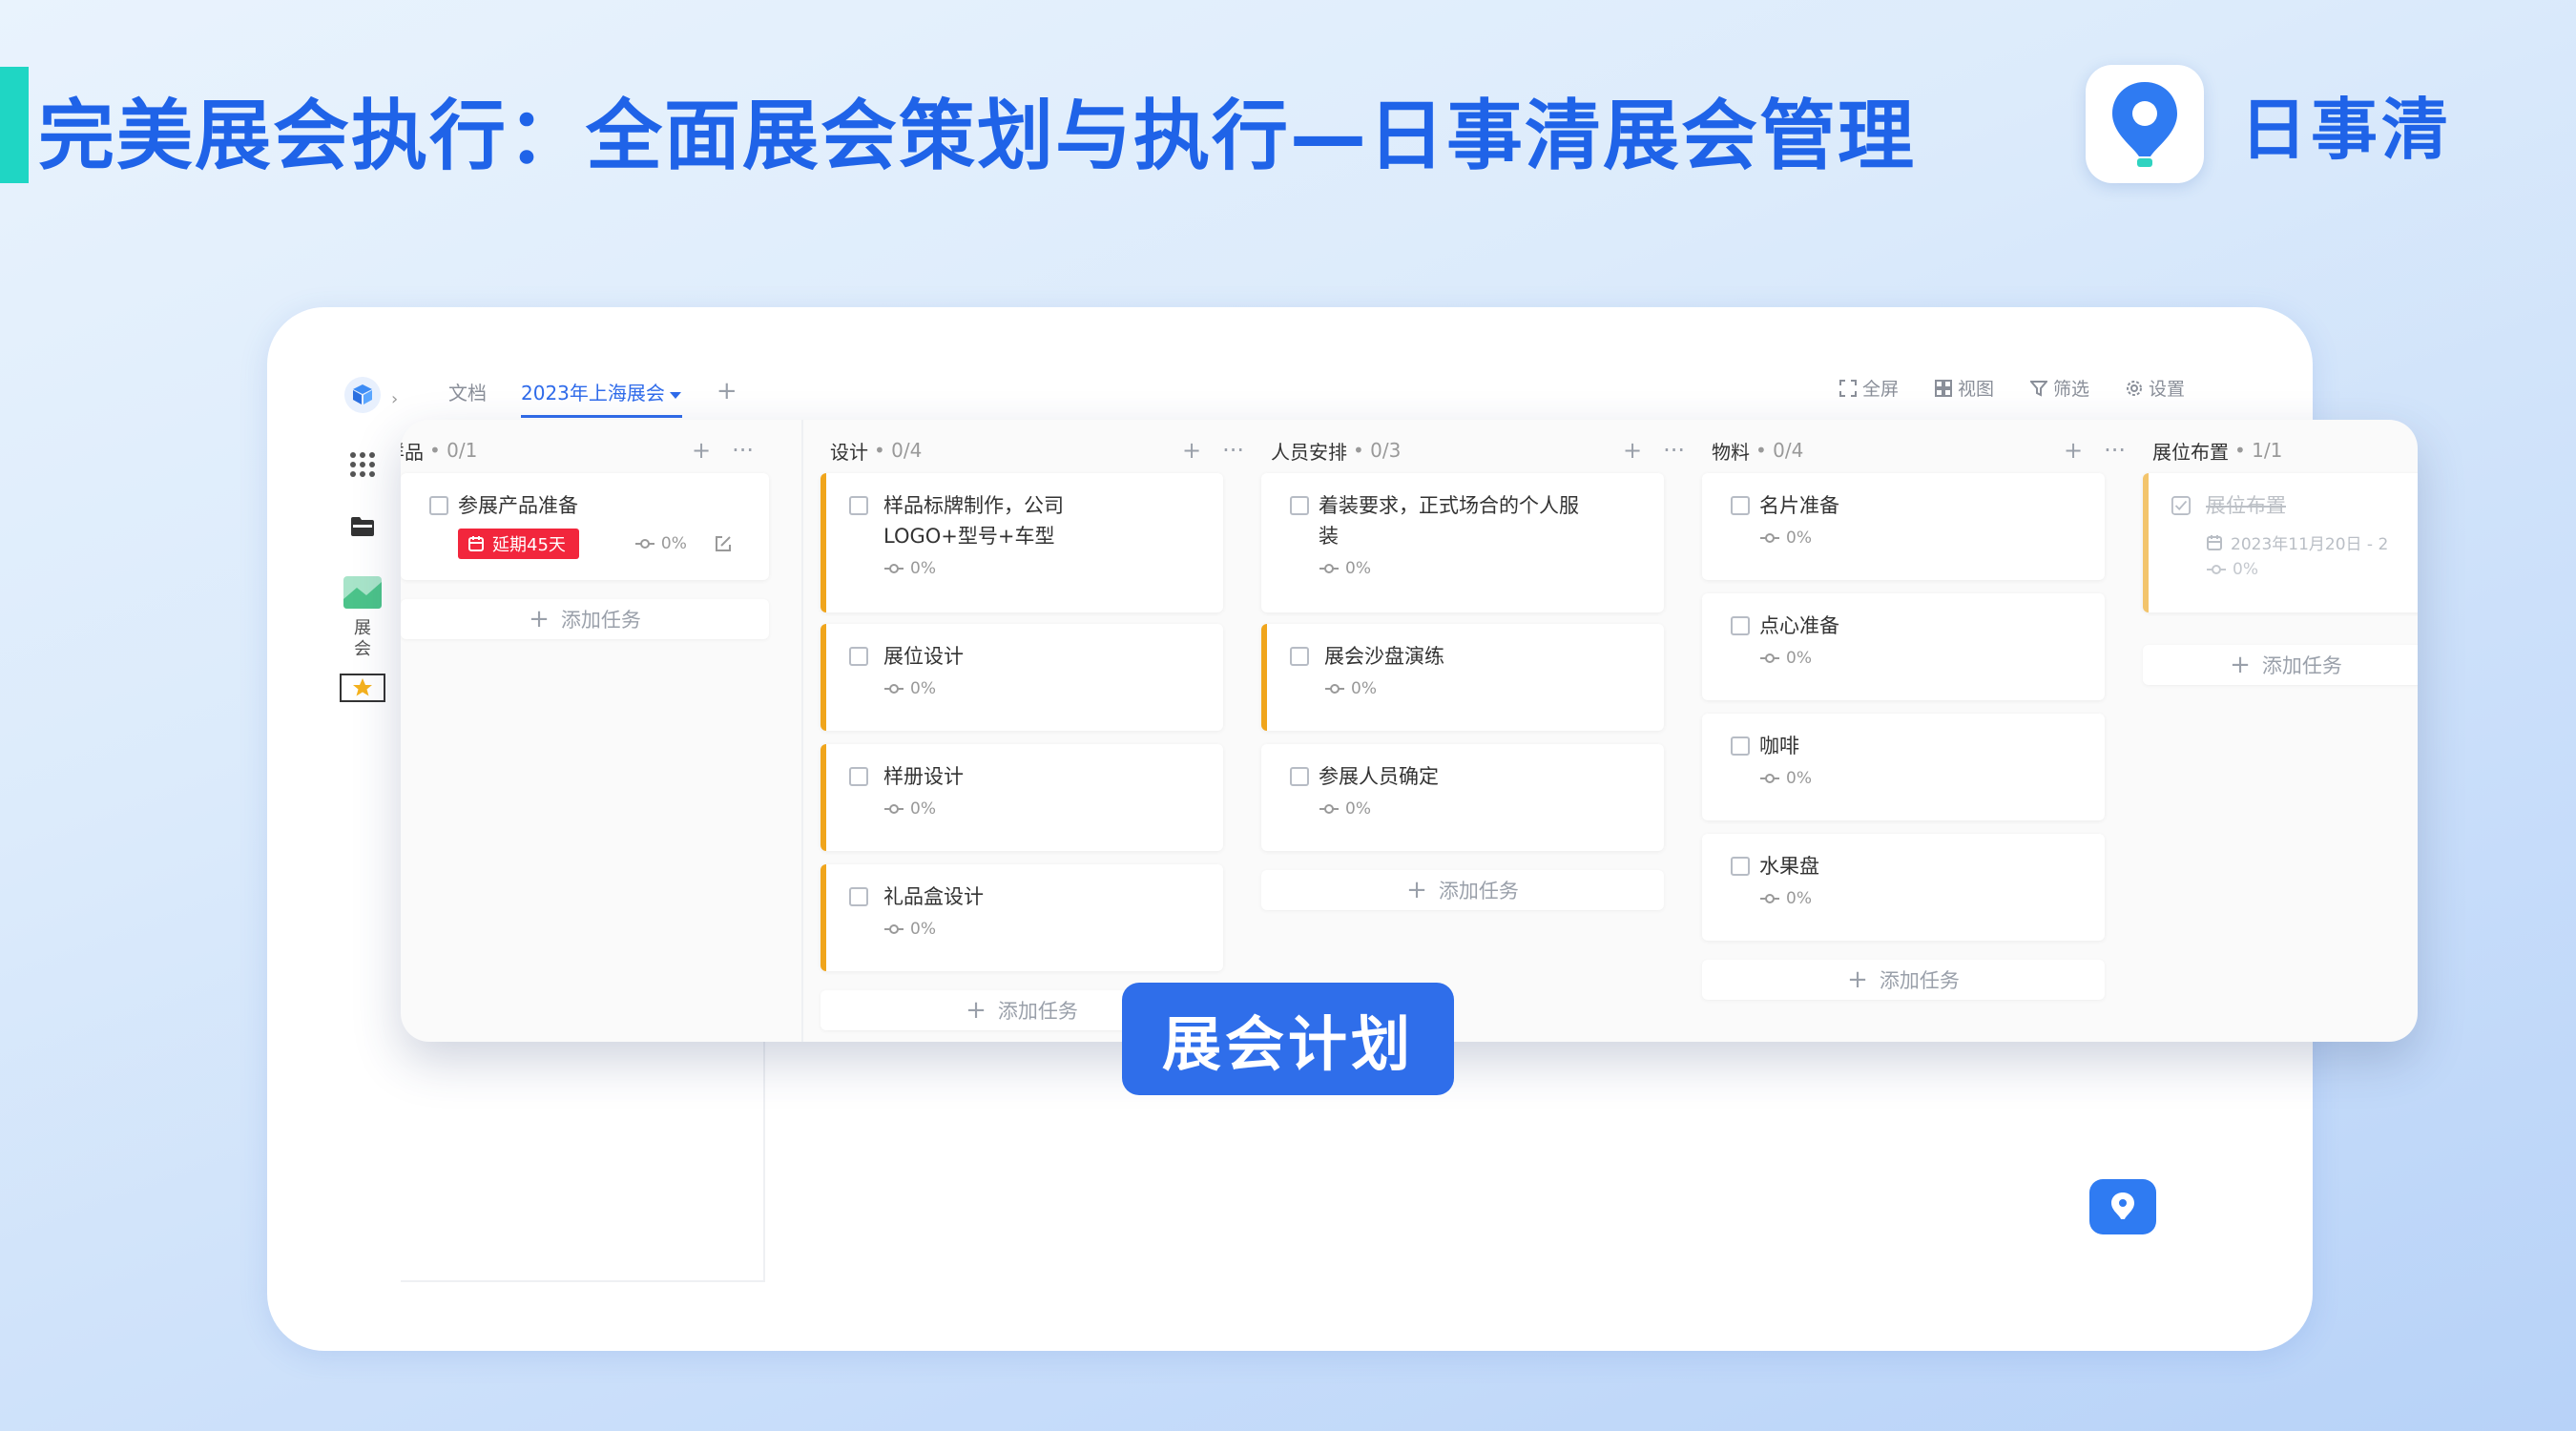  I want to click on task-card: 着装要求，正式场合的个人服装 0%, so click(1462, 542).